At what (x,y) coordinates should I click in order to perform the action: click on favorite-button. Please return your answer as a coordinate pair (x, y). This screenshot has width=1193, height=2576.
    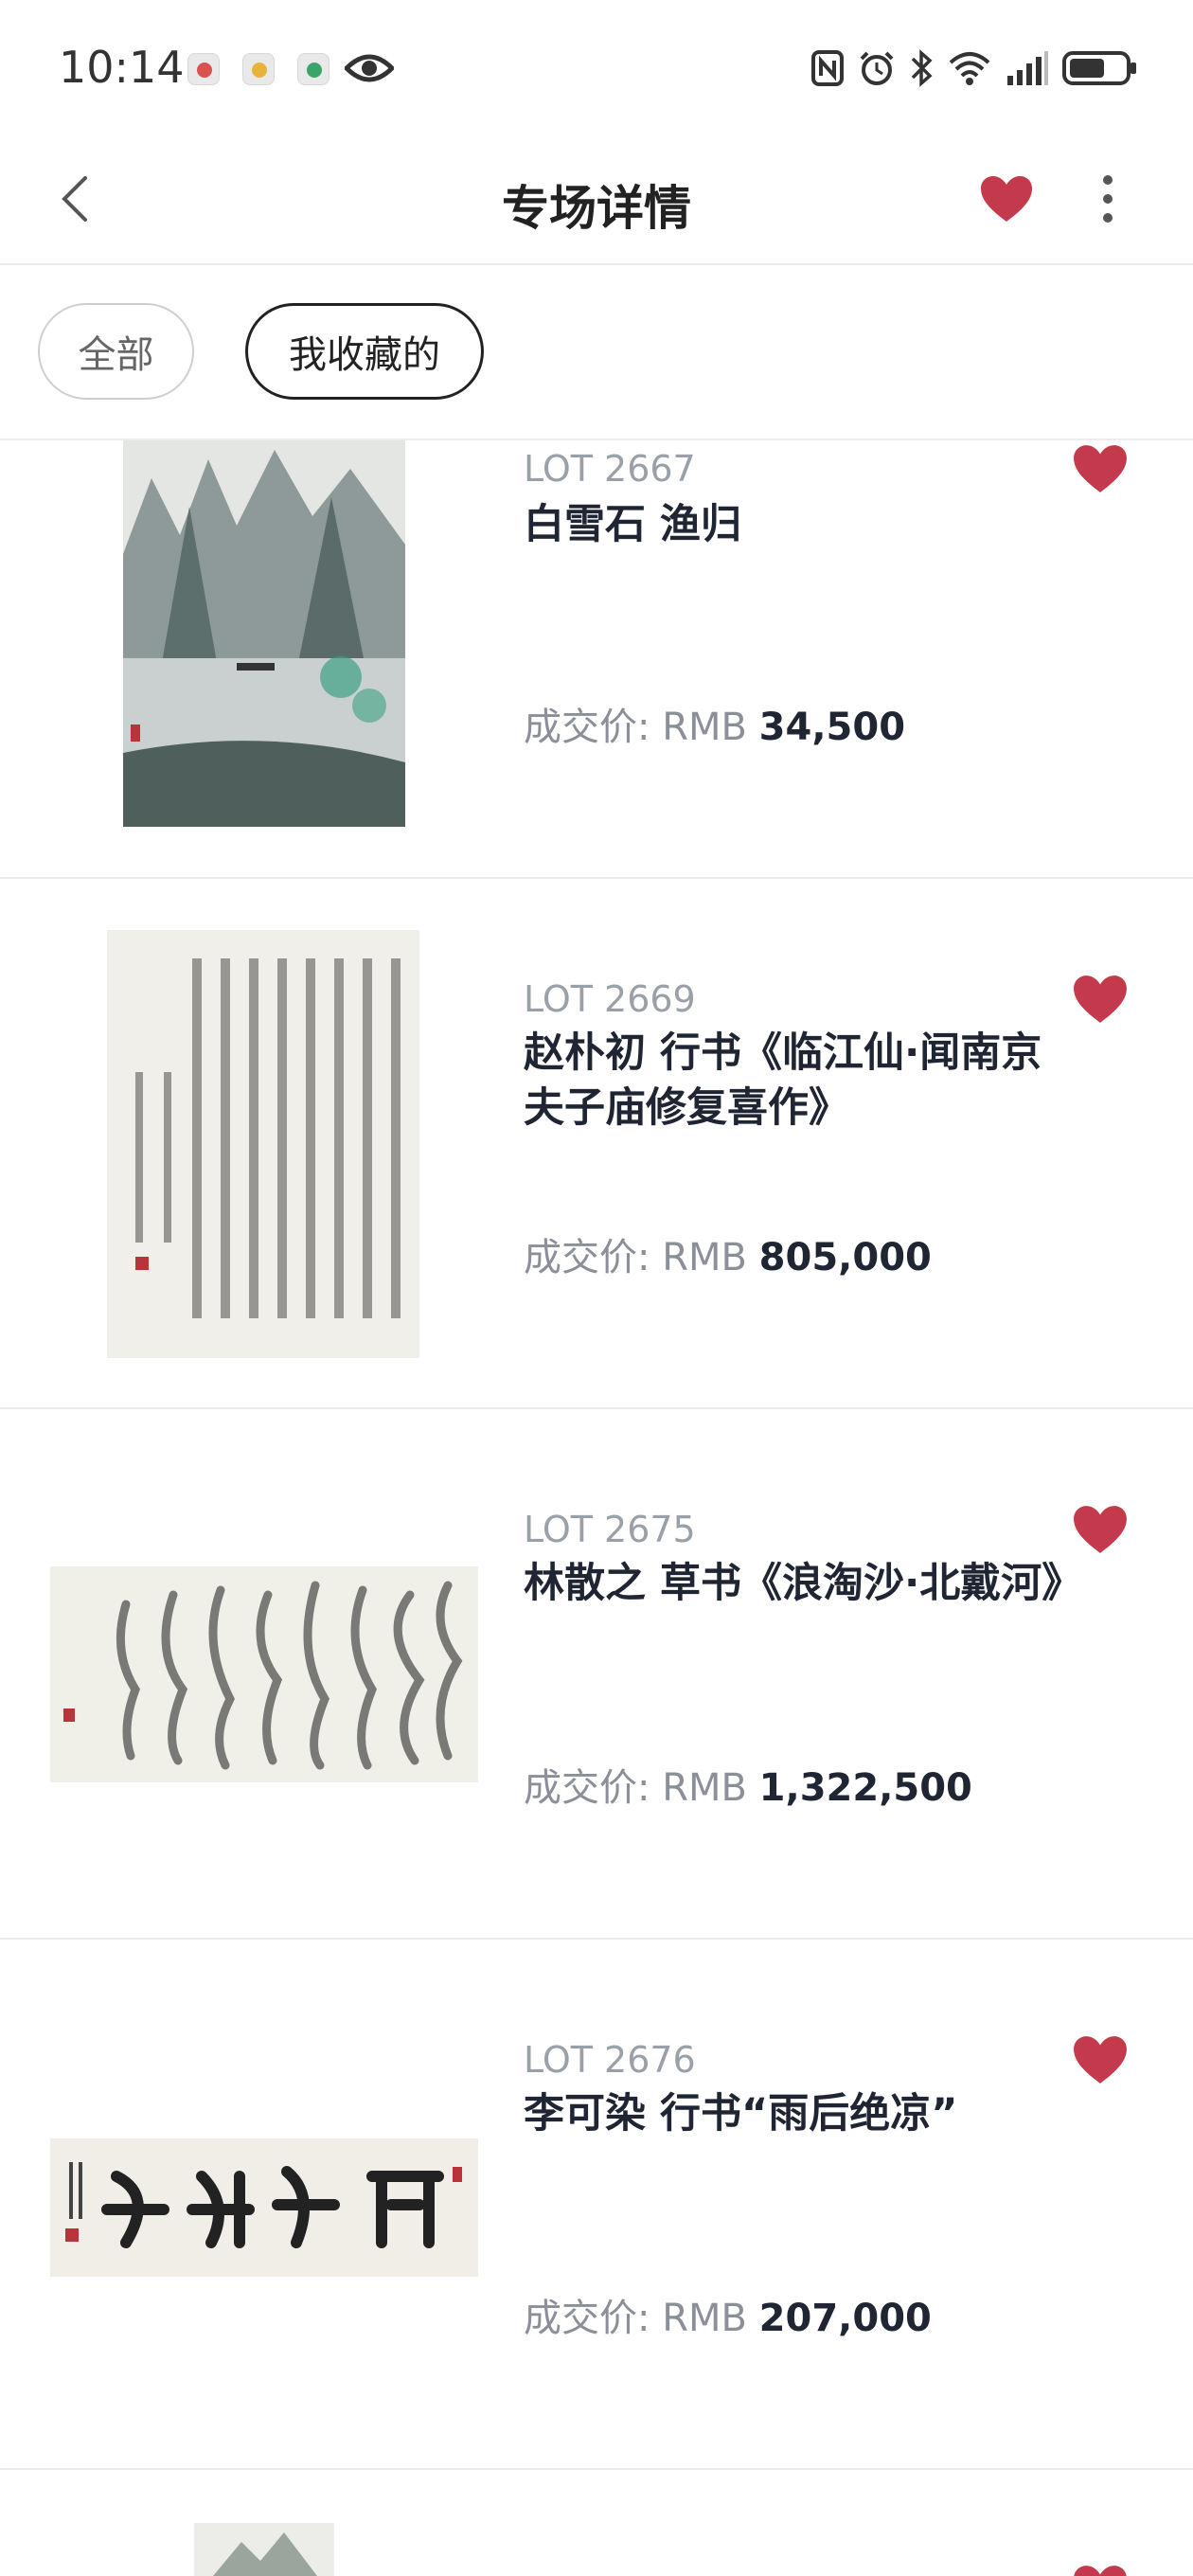
    Looking at the image, I should click on (1006, 199).